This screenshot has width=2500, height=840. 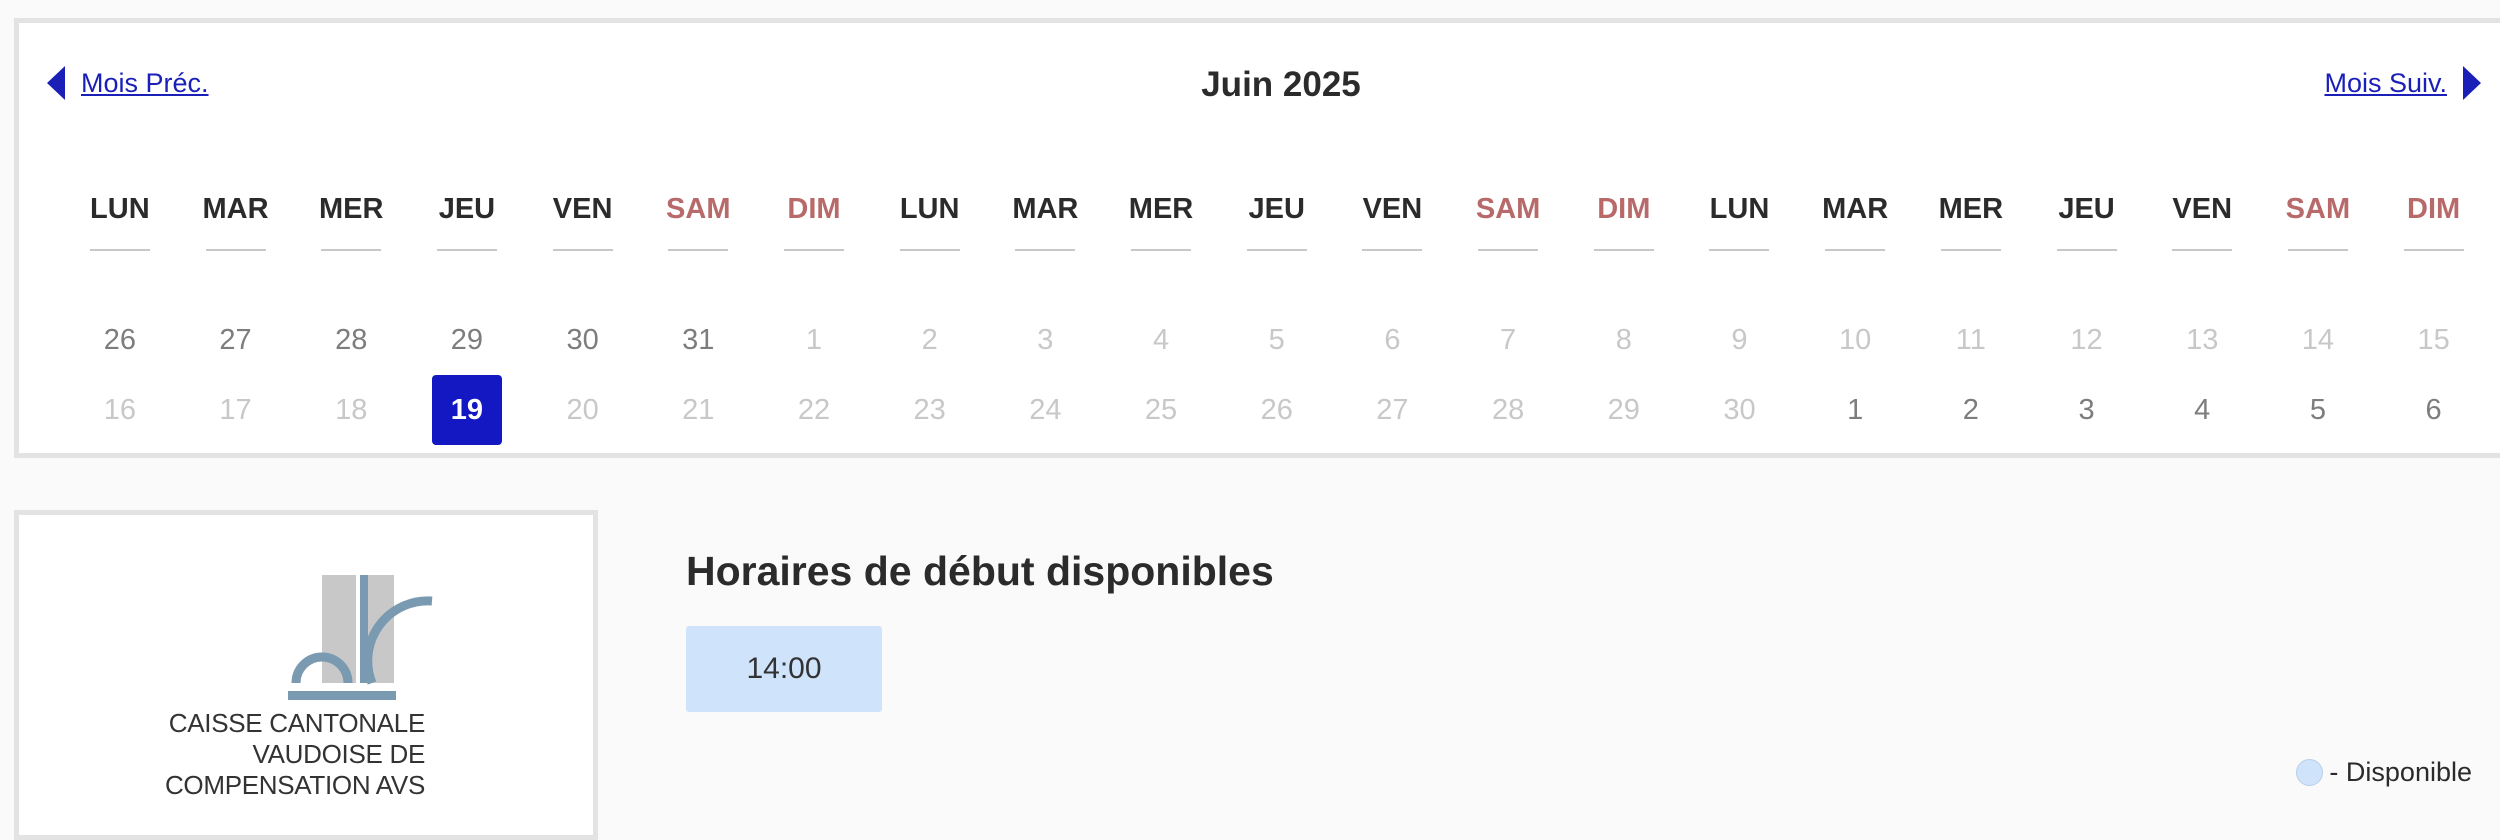 What do you see at coordinates (2472, 83) in the screenshot?
I see `arrow-right-icon` at bounding box center [2472, 83].